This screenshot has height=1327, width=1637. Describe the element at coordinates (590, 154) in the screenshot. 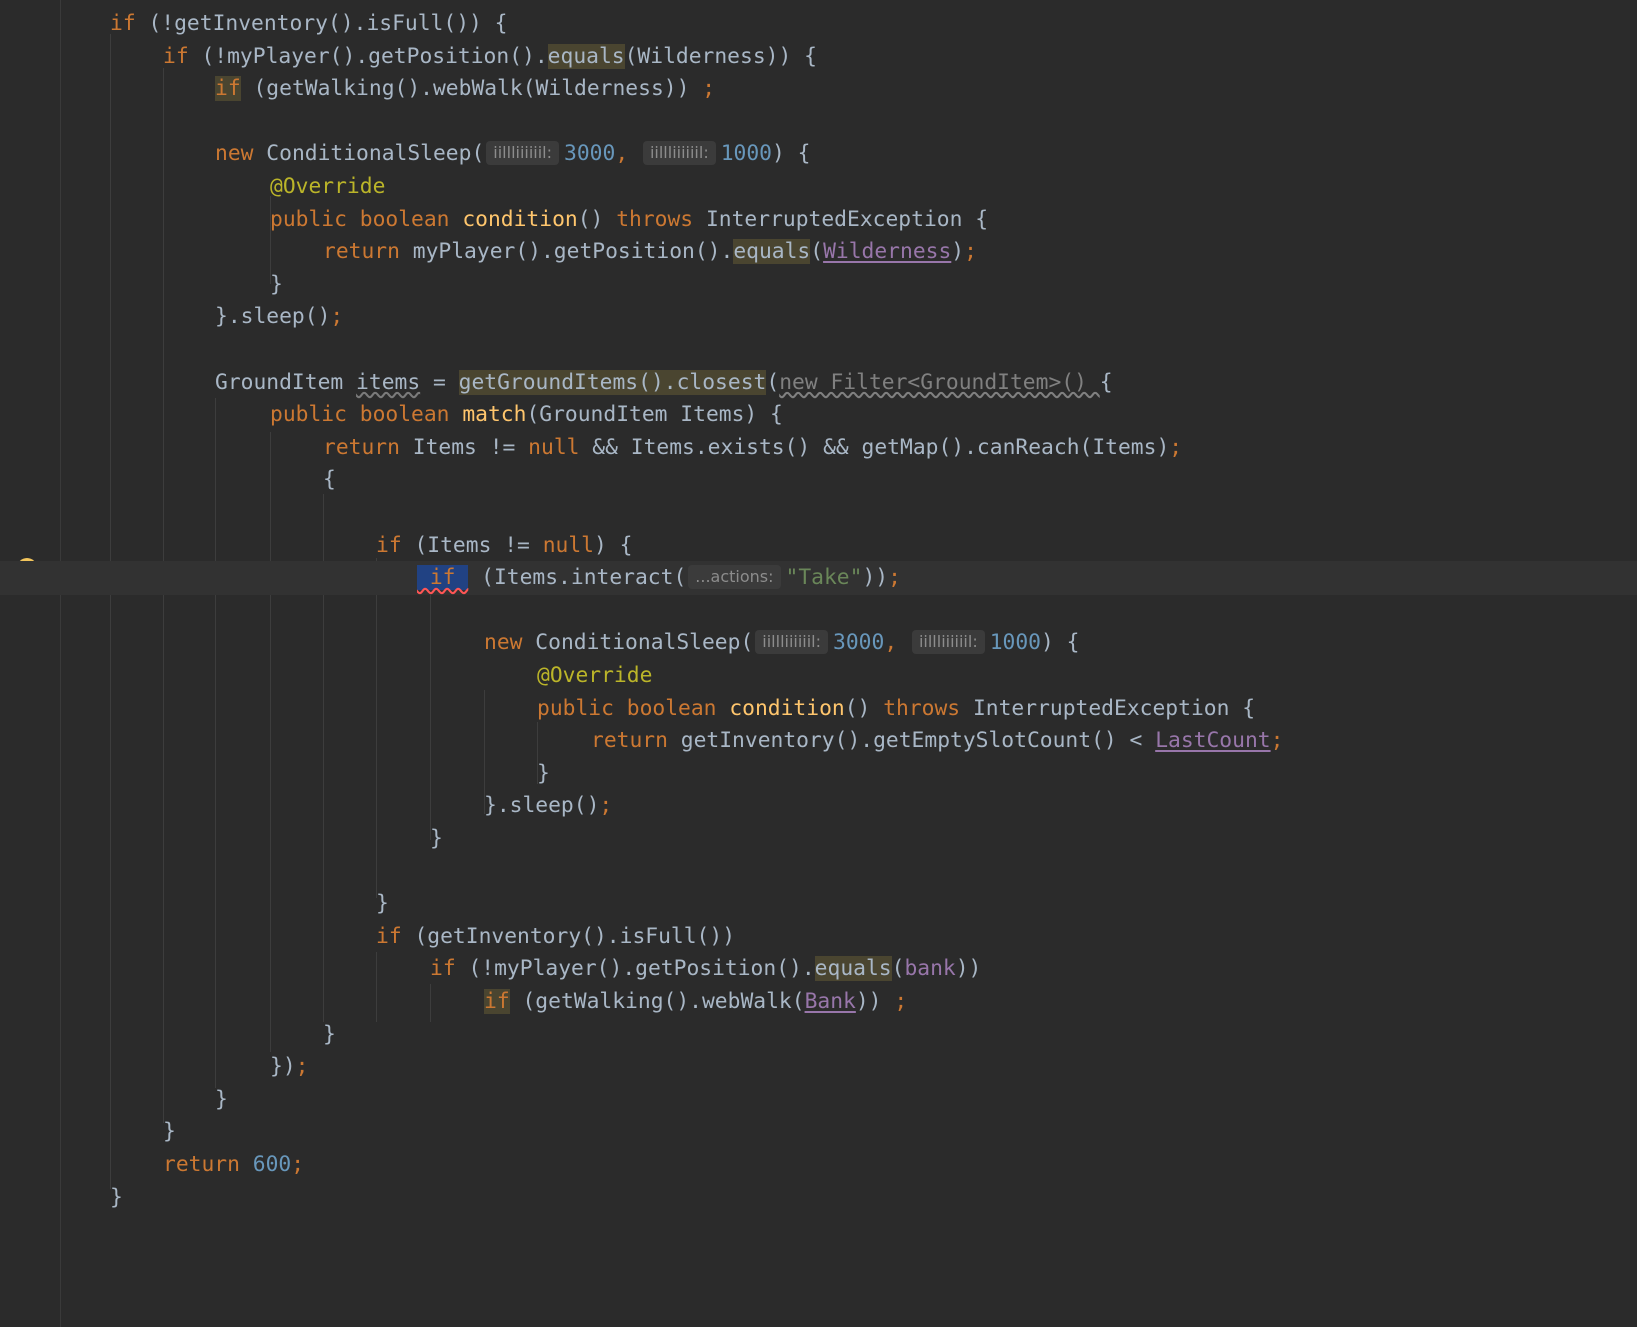

I see `code-token: 3000` at that location.